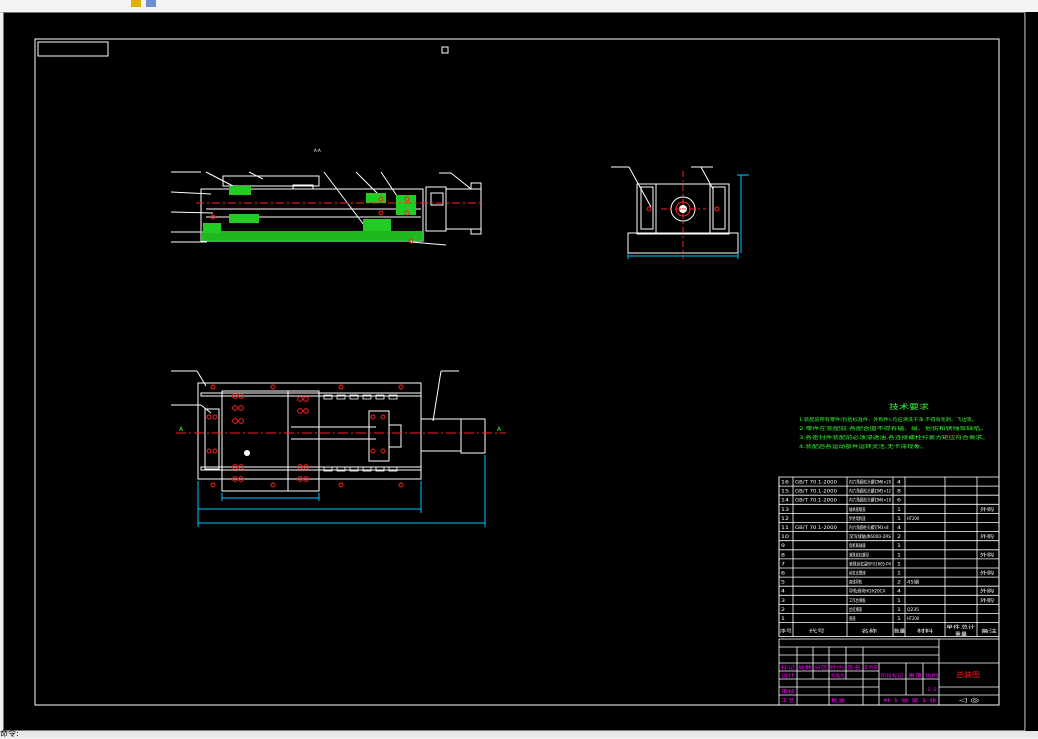 The image size is (1038, 739). What do you see at coordinates (73, 49) in the screenshot?
I see `code-box` at bounding box center [73, 49].